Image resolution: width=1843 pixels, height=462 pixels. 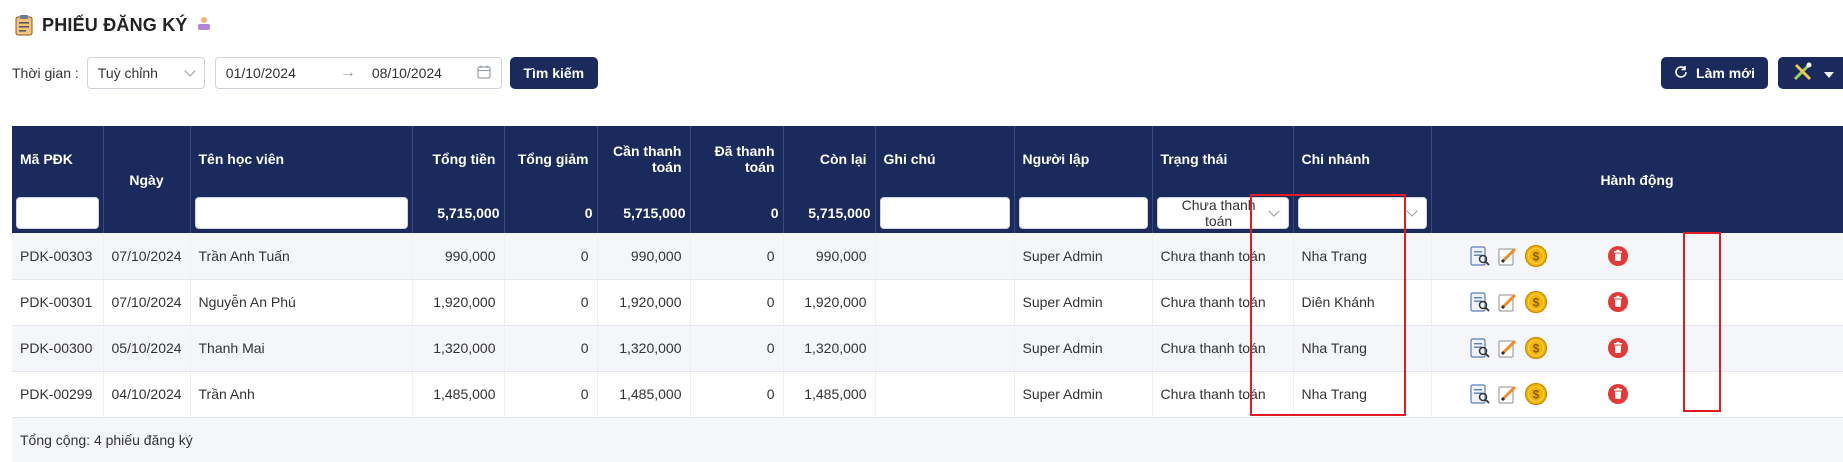 I want to click on total-sum: 5,715,000, so click(x=458, y=212).